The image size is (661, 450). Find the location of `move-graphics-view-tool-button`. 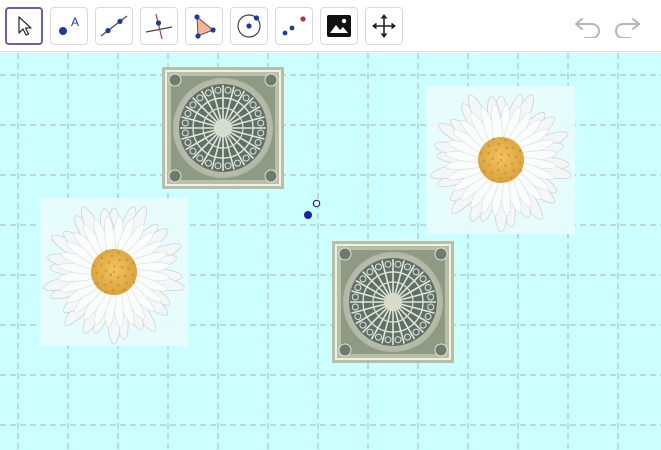

move-graphics-view-tool-button is located at coordinates (384, 26).